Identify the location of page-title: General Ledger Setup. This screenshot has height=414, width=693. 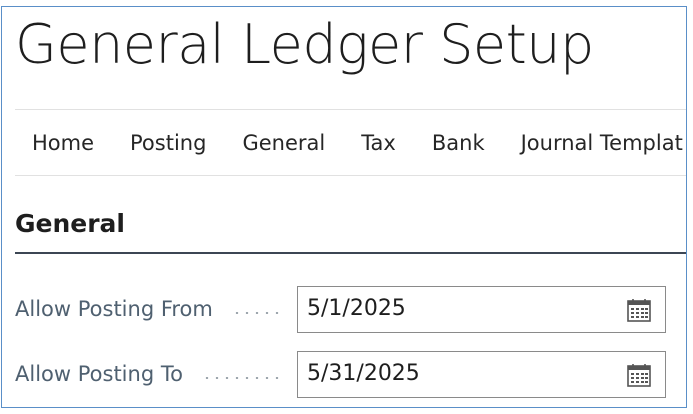
(304, 44).